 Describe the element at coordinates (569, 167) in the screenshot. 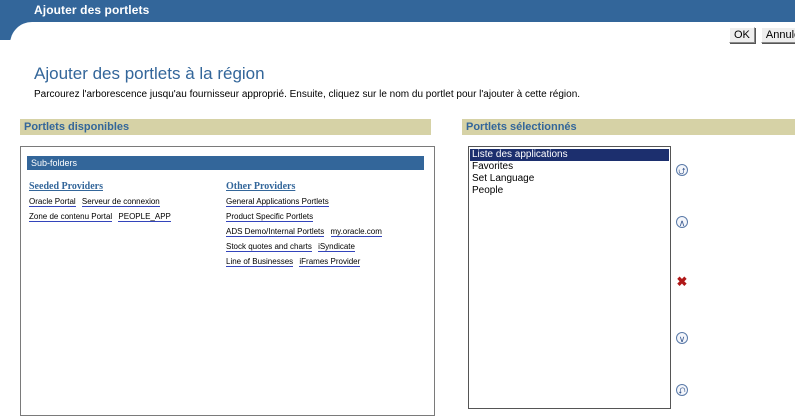

I see `list-item: Favorites` at that location.